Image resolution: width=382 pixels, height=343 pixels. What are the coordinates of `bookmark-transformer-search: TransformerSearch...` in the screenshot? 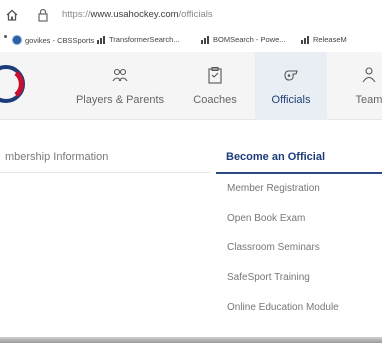 It's located at (138, 39).